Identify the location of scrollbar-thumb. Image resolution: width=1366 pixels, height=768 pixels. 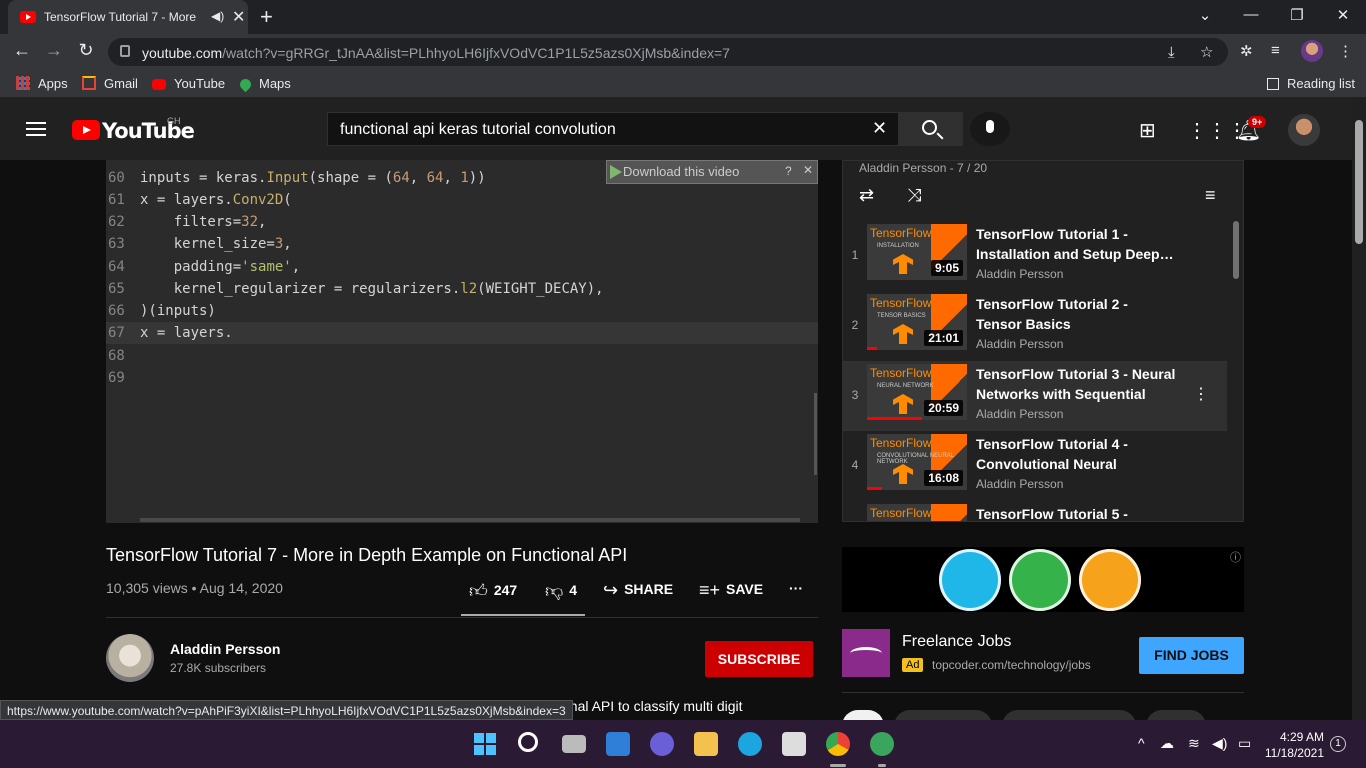
(1359, 182).